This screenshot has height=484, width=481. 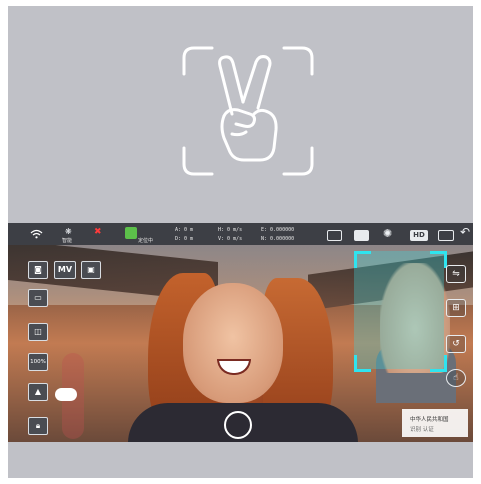 What do you see at coordinates (65, 270) in the screenshot?
I see `mv-button: MV` at bounding box center [65, 270].